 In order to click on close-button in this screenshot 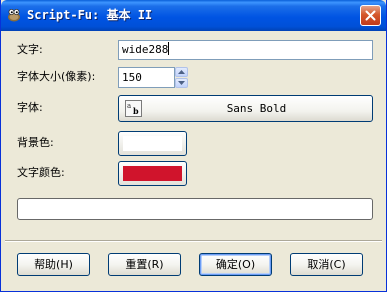, I will do `click(370, 15)`.